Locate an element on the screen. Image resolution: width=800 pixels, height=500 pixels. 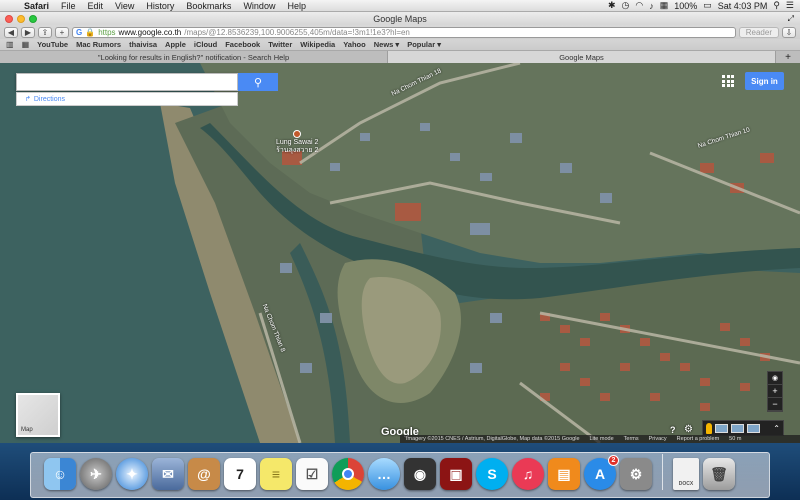
minimize-window-button is located at coordinates (21, 18).